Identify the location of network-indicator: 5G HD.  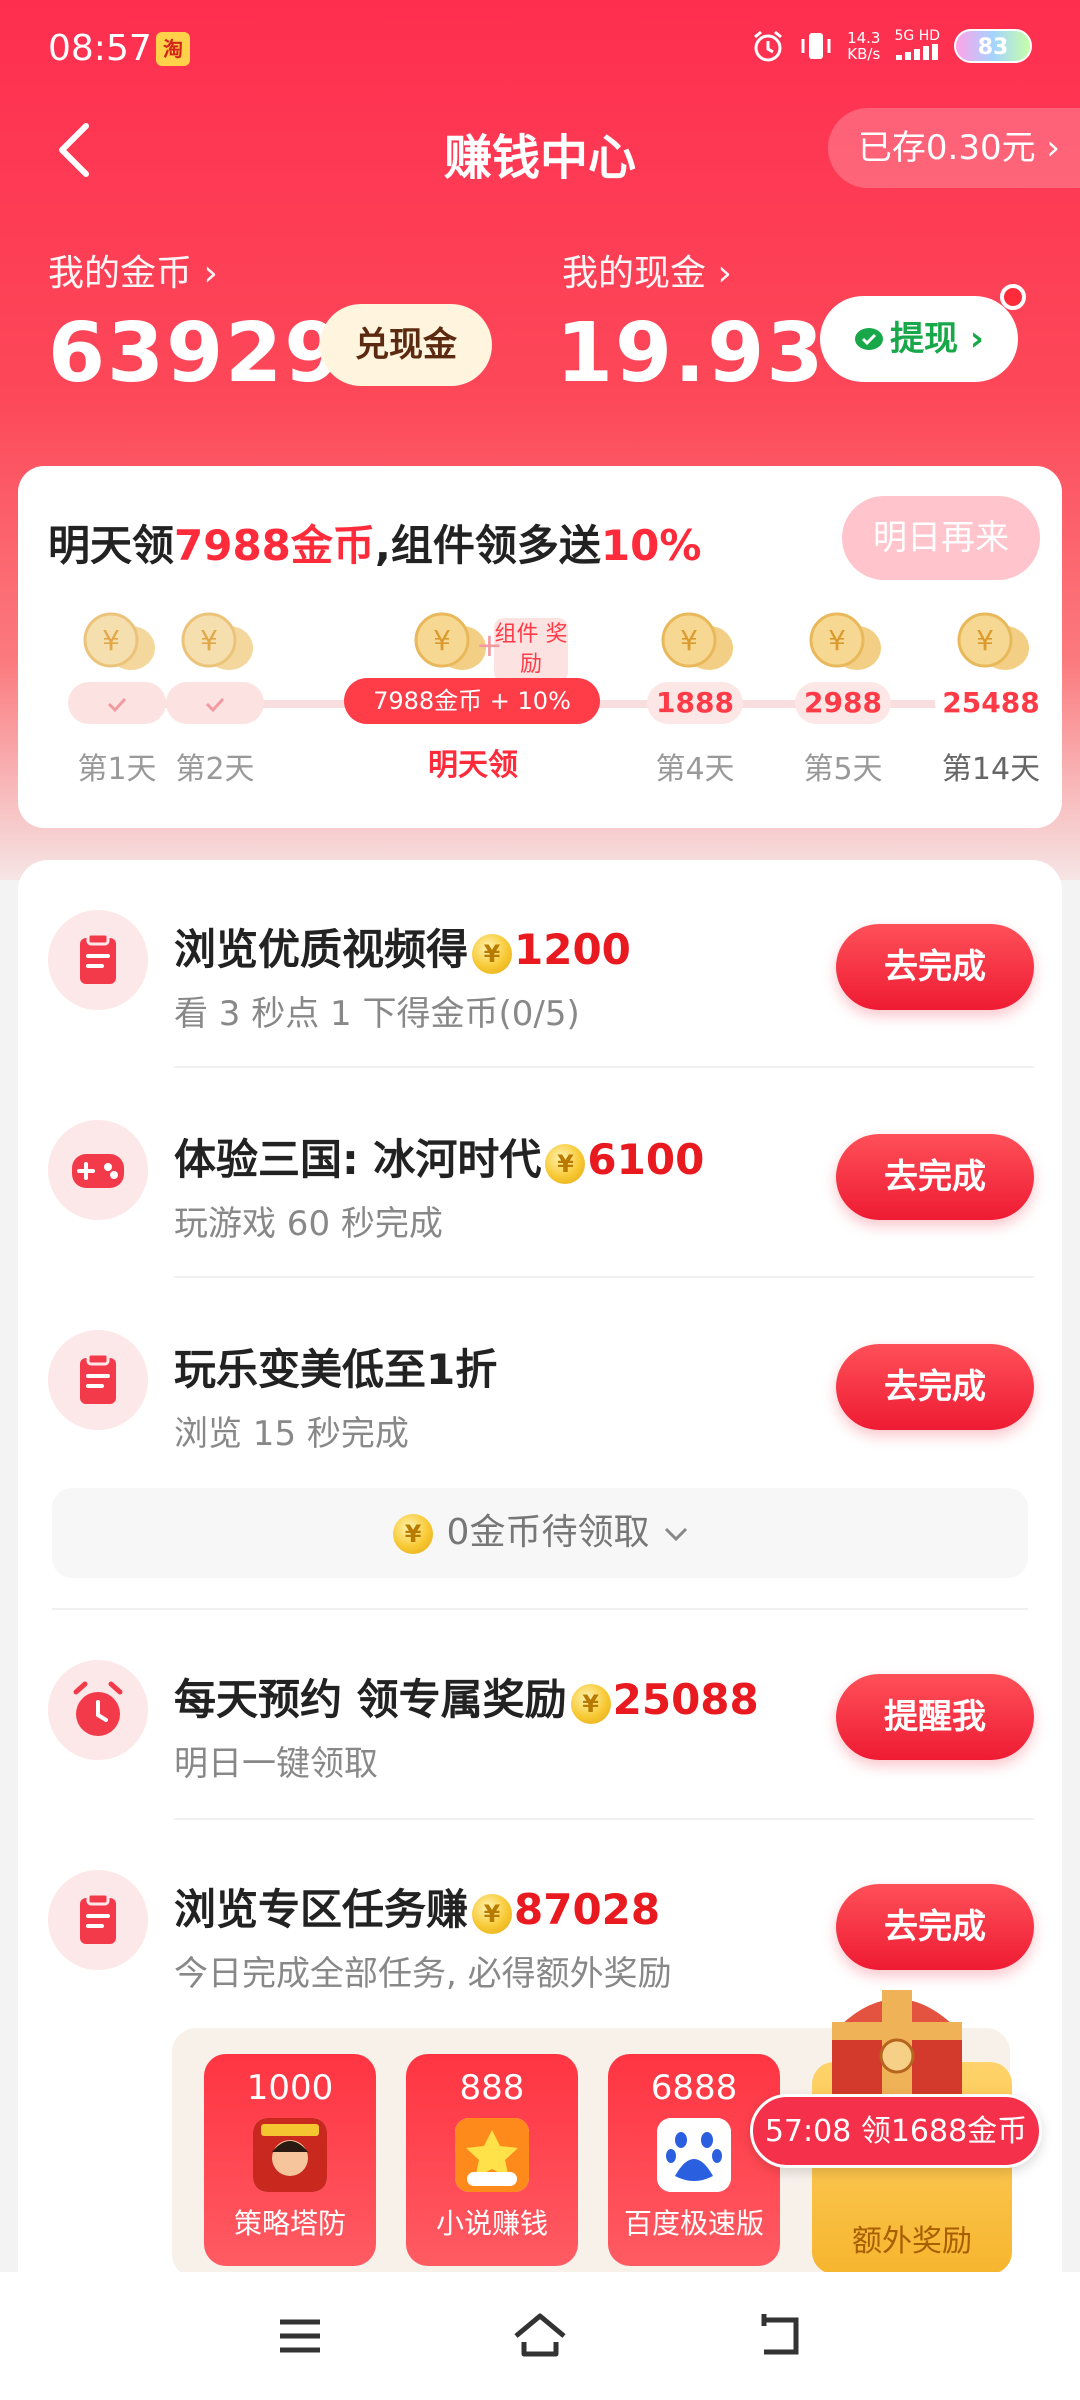
(917, 46).